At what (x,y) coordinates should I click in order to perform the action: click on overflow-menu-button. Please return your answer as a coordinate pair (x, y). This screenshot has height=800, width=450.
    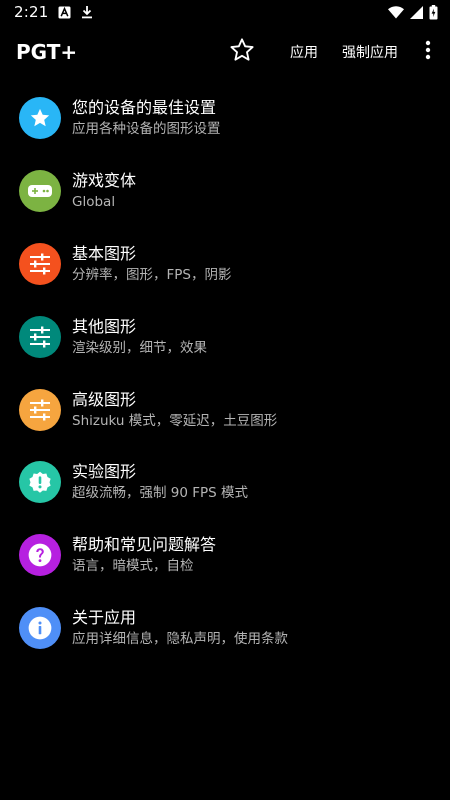
    Looking at the image, I should click on (428, 52).